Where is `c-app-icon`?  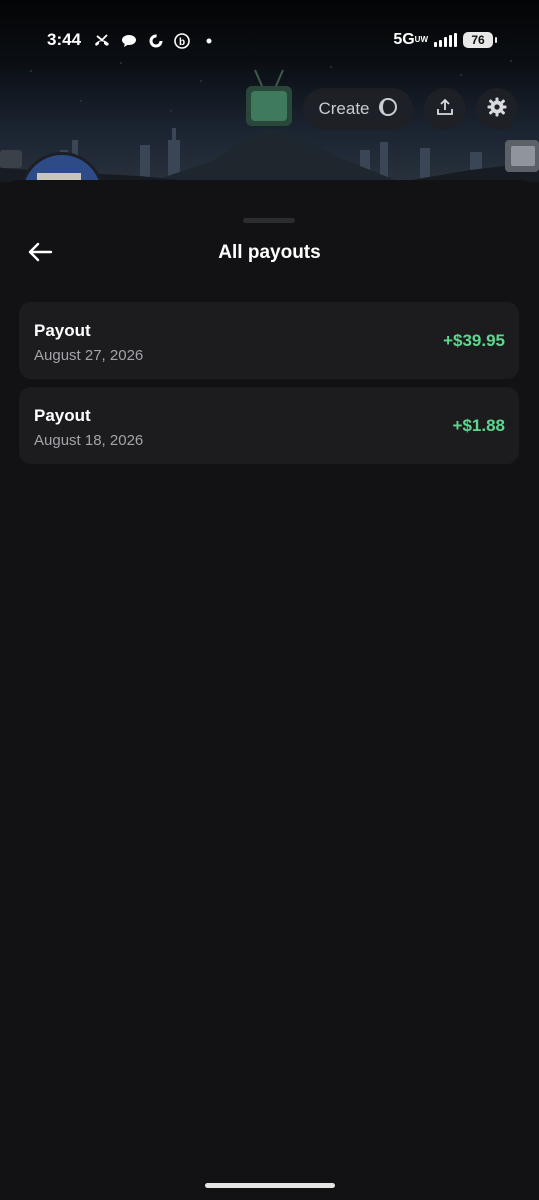
c-app-icon is located at coordinates (156, 41).